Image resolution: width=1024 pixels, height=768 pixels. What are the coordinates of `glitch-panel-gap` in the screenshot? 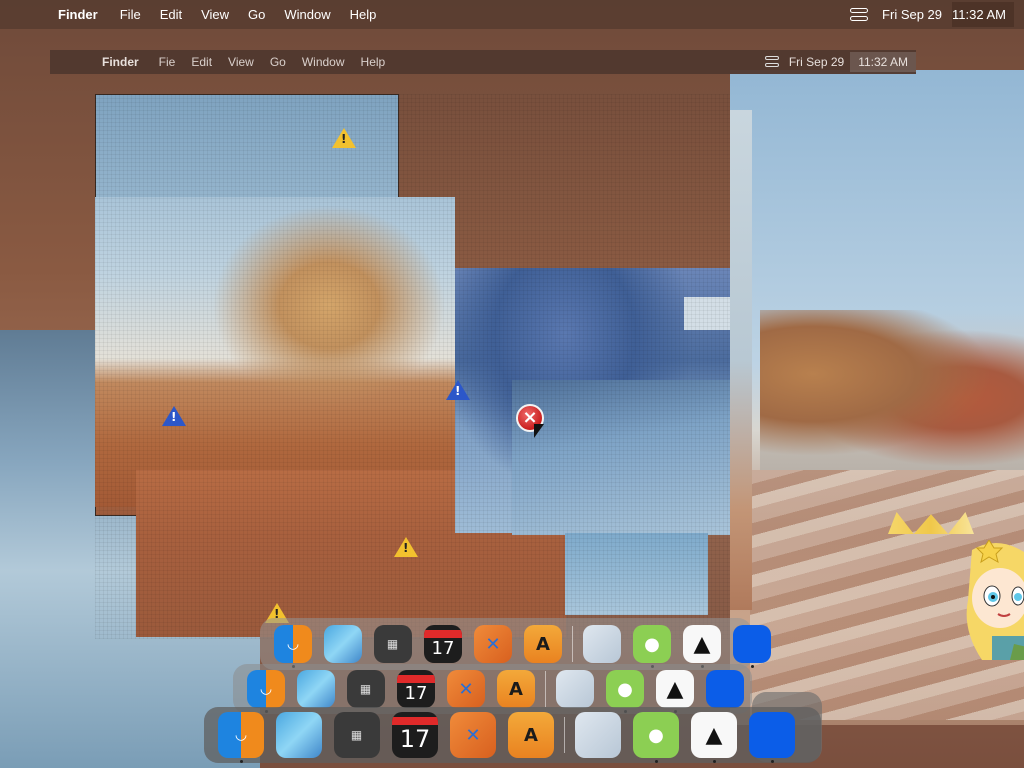 It's located at (707, 313).